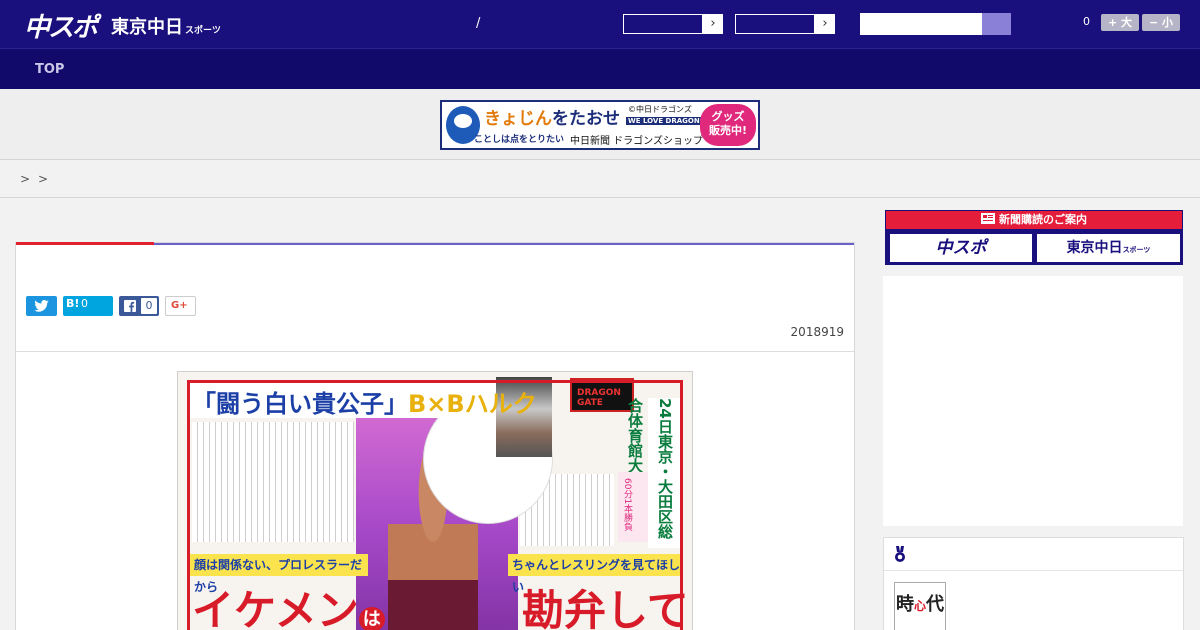  Describe the element at coordinates (600, 24) in the screenshot. I see `site-header: 中スポ 東京中日 スポーツ / › › 0 + 大 − 小` at that location.